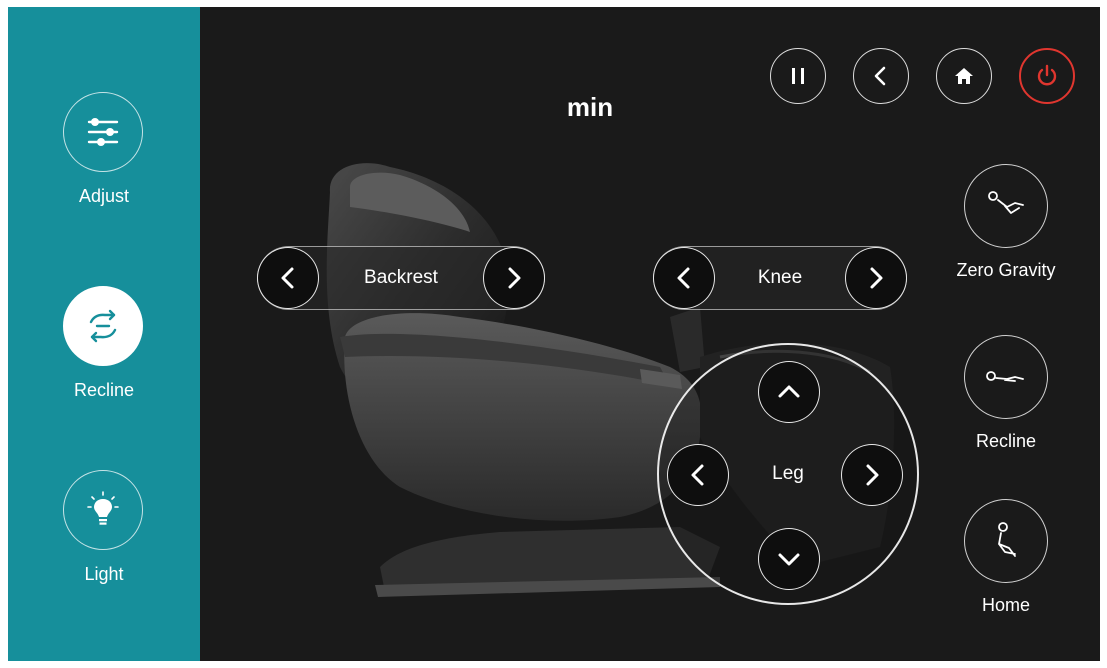  I want to click on sidebar-item-label: Recline, so click(104, 390).